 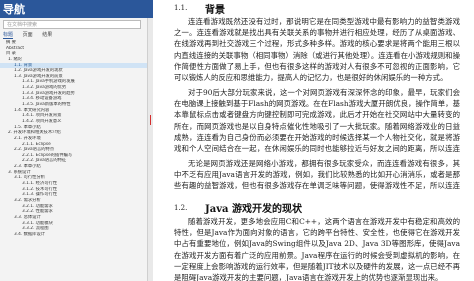 What do you see at coordinates (47, 35) in the screenshot?
I see `tab-results: 结果` at bounding box center [47, 35].